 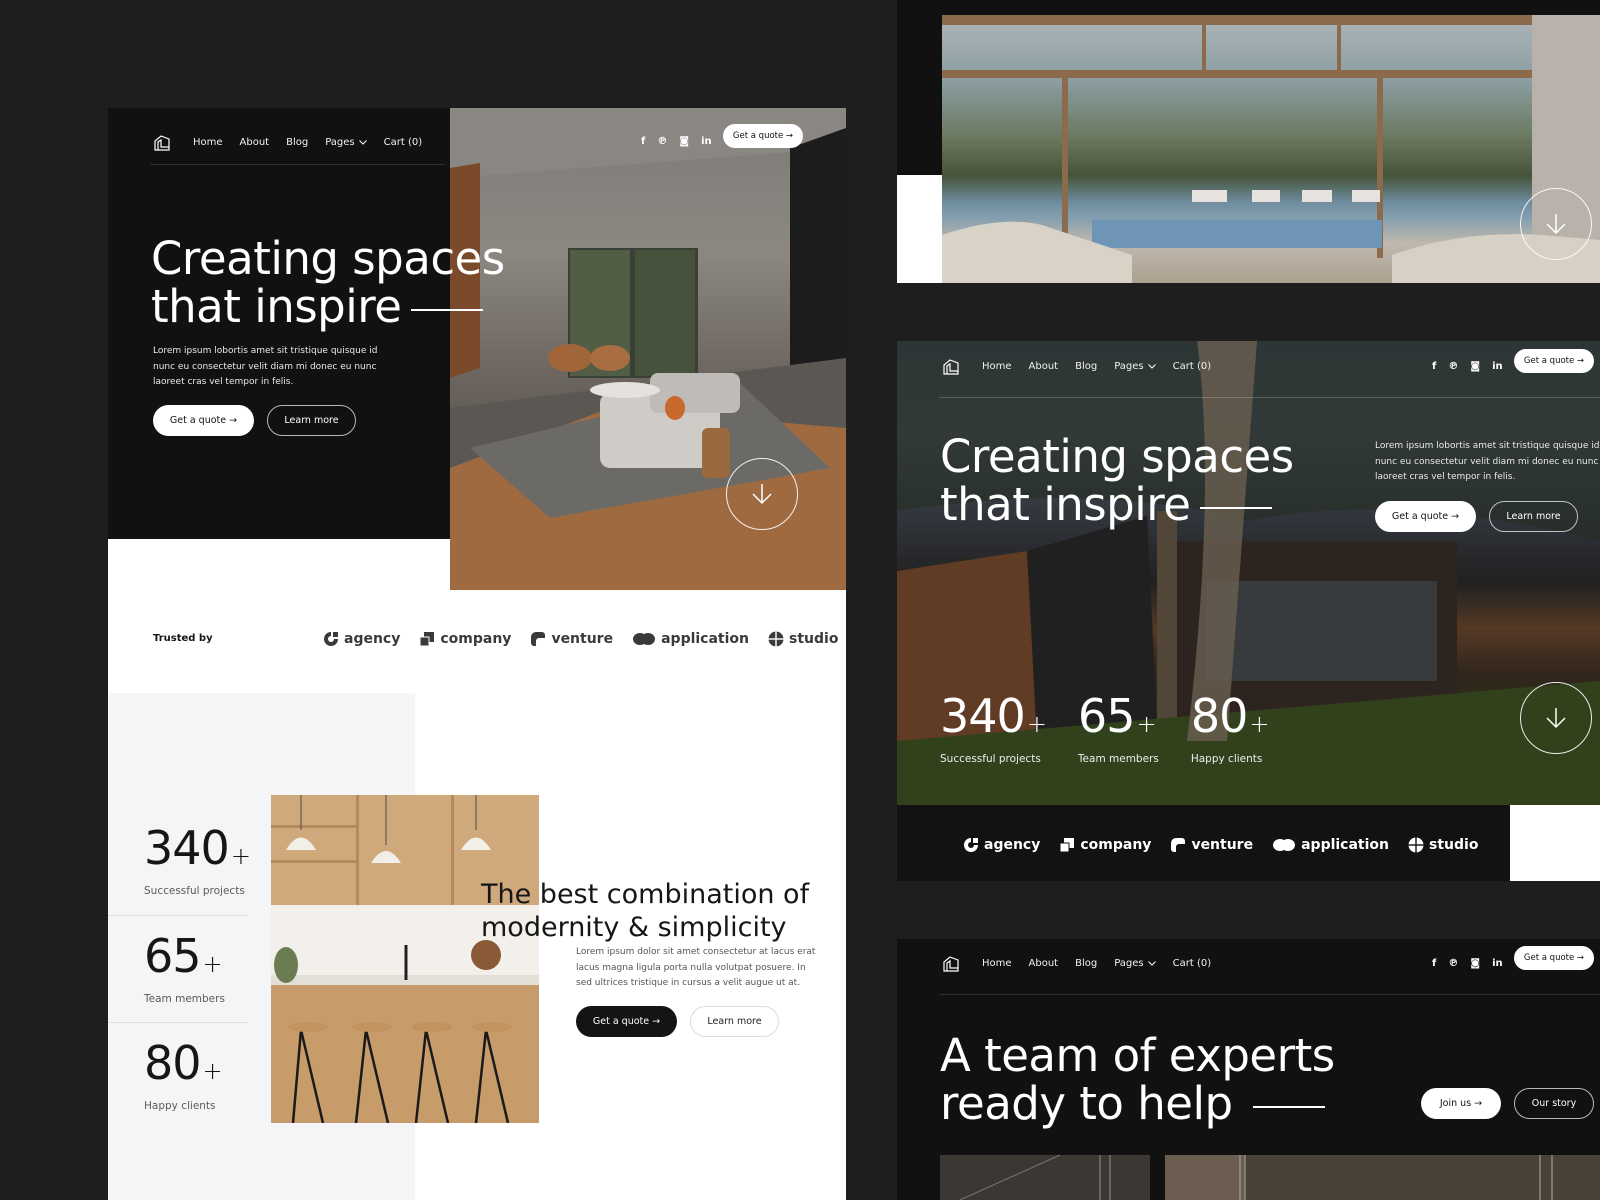 I want to click on stat-value: 80+, so click(x=1230, y=716).